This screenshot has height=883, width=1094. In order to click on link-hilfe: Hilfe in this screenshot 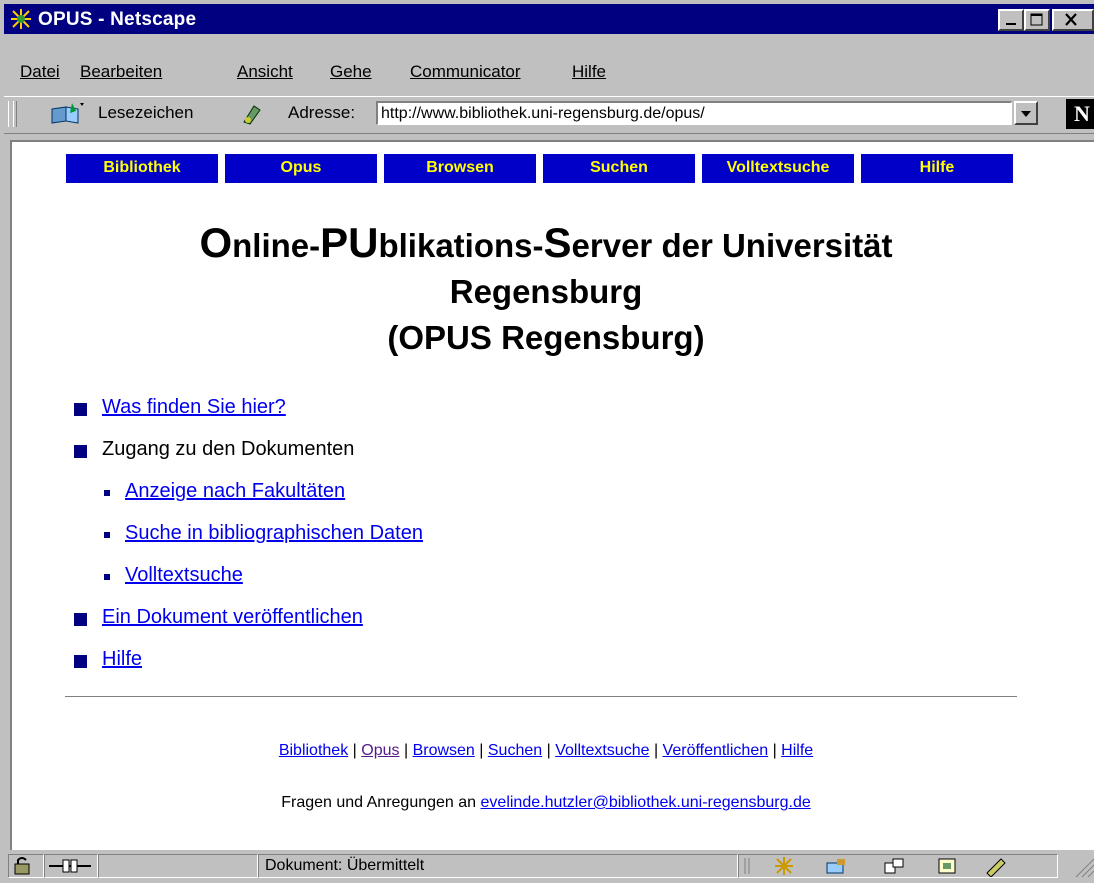, I will do `click(122, 659)`.